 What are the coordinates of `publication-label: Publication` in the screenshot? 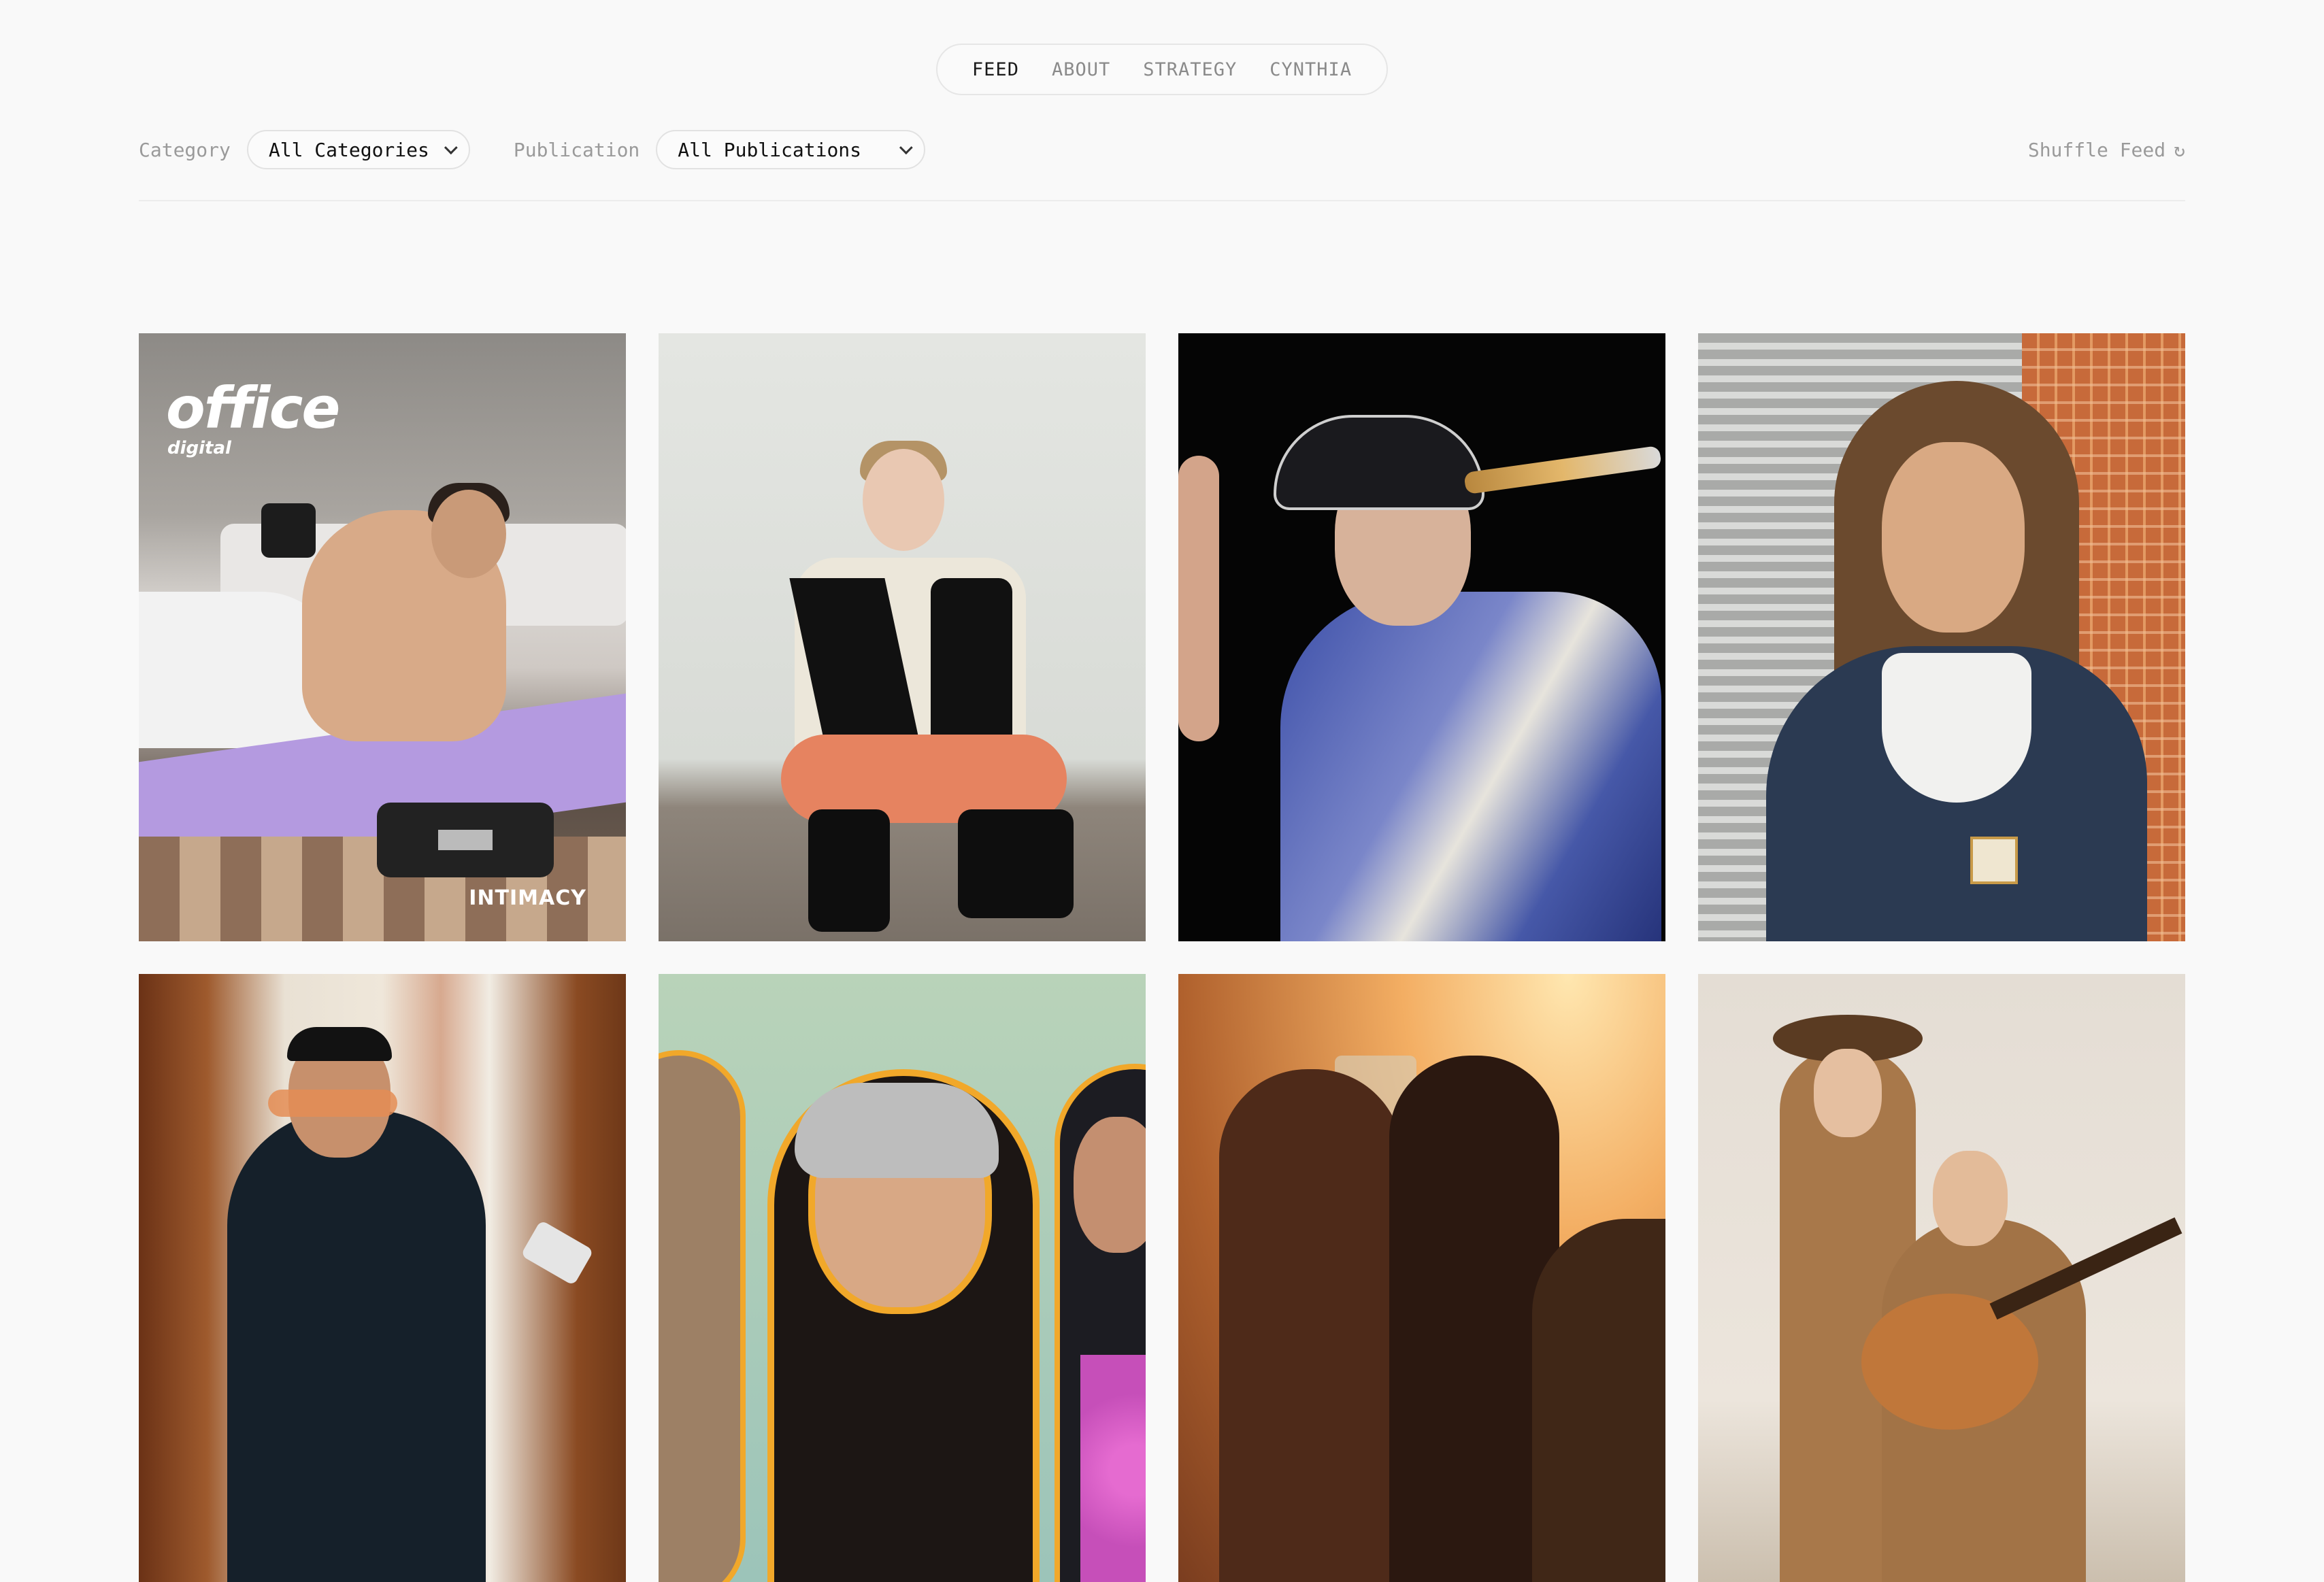 It's located at (576, 149).